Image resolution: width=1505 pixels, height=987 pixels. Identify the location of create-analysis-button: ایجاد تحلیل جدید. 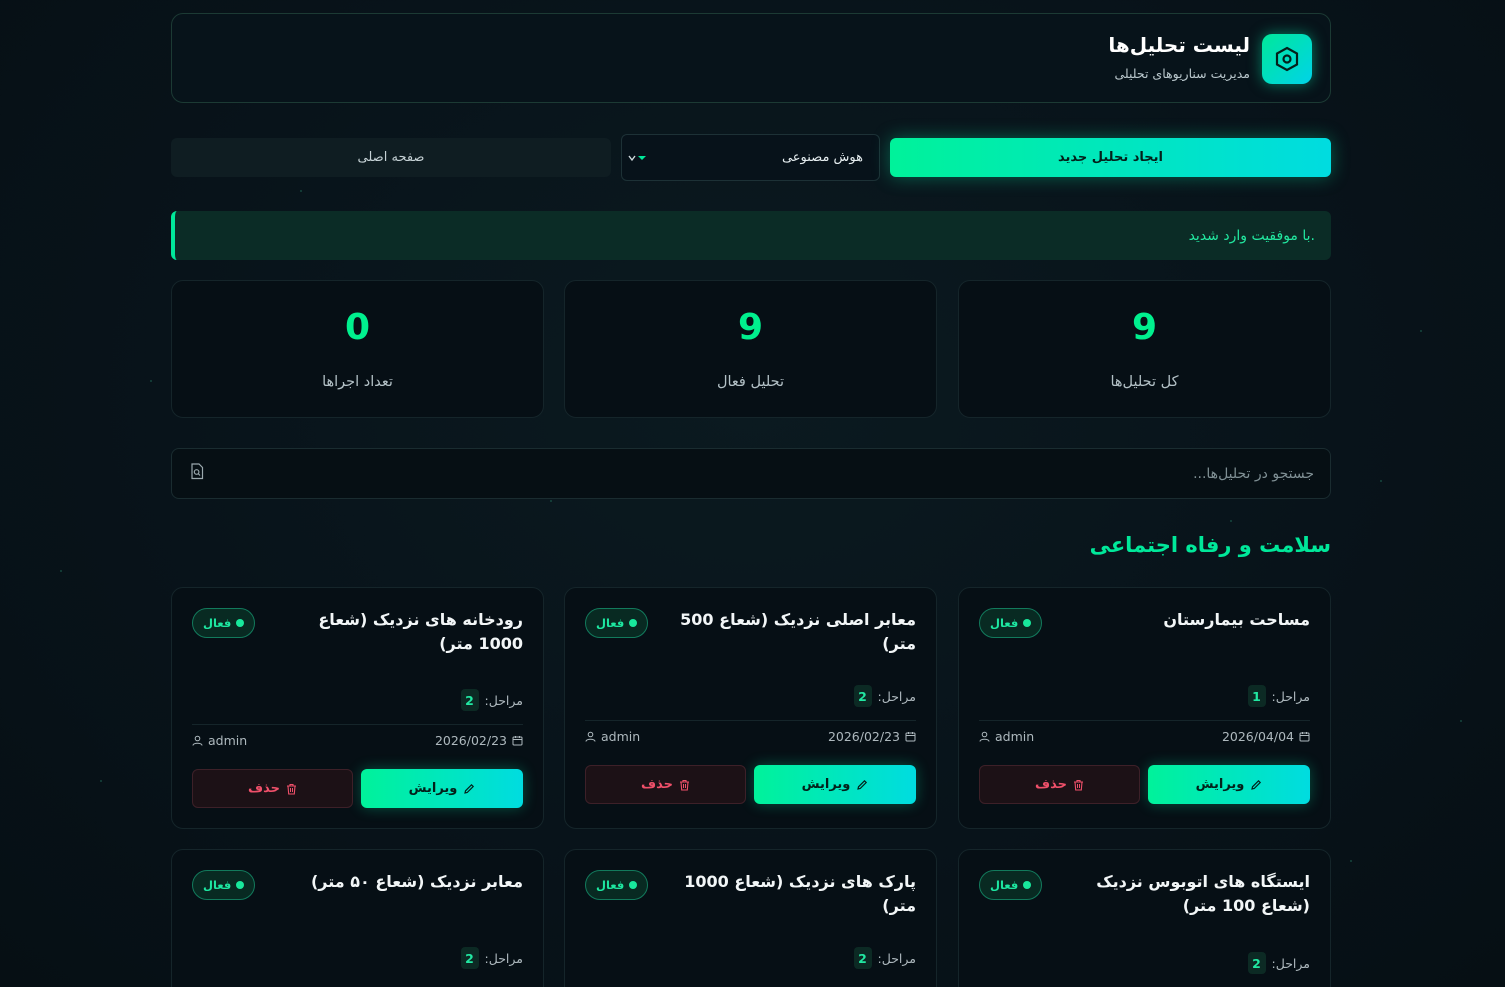
(1110, 157).